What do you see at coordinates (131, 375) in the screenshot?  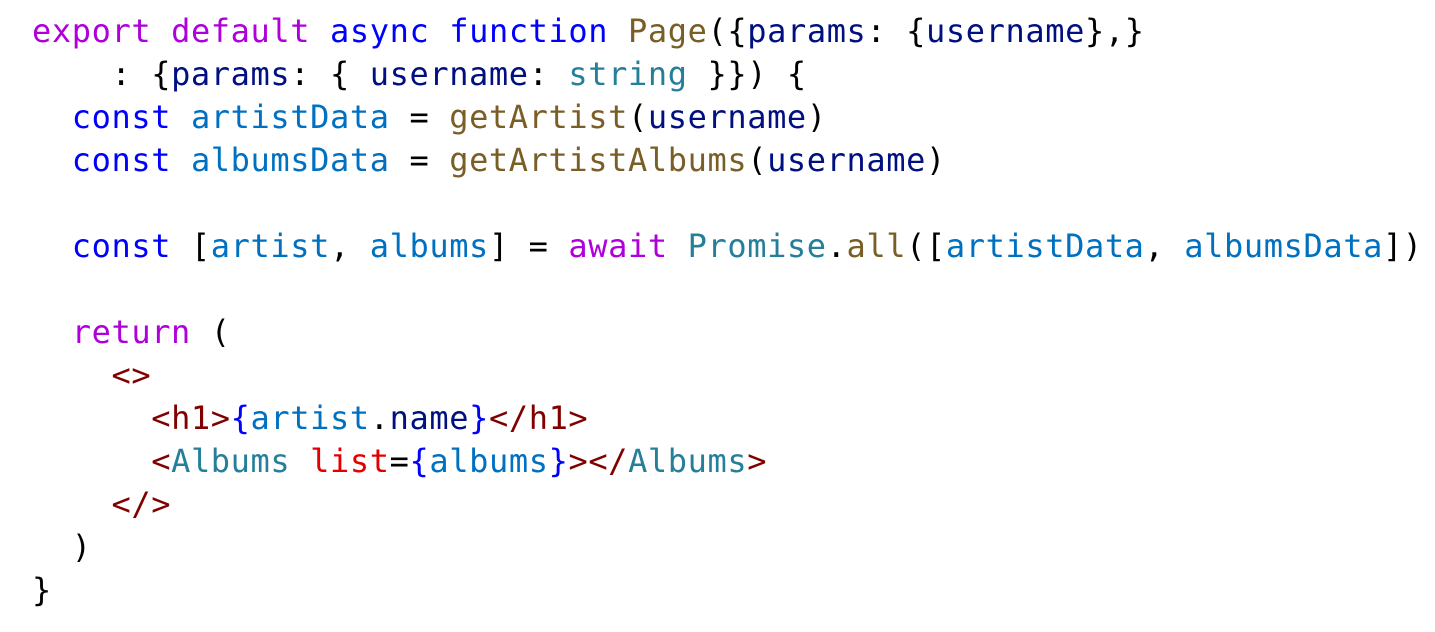 I see `code-token: <>` at bounding box center [131, 375].